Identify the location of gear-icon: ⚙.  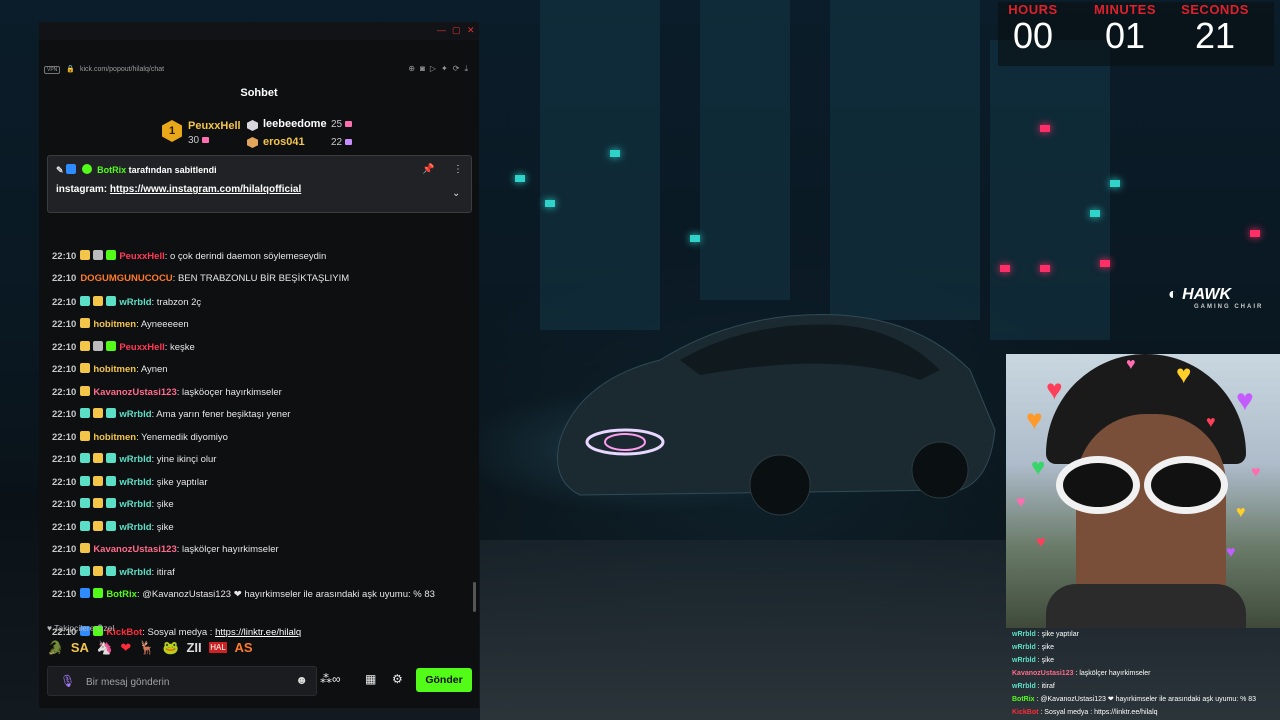
(397, 679).